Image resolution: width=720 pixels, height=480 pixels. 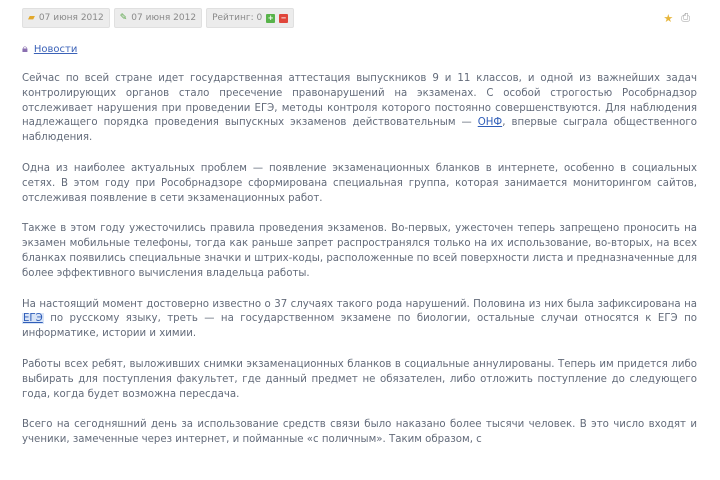 I want to click on breadcrumb: 🔒︎ Новости, so click(x=49, y=49).